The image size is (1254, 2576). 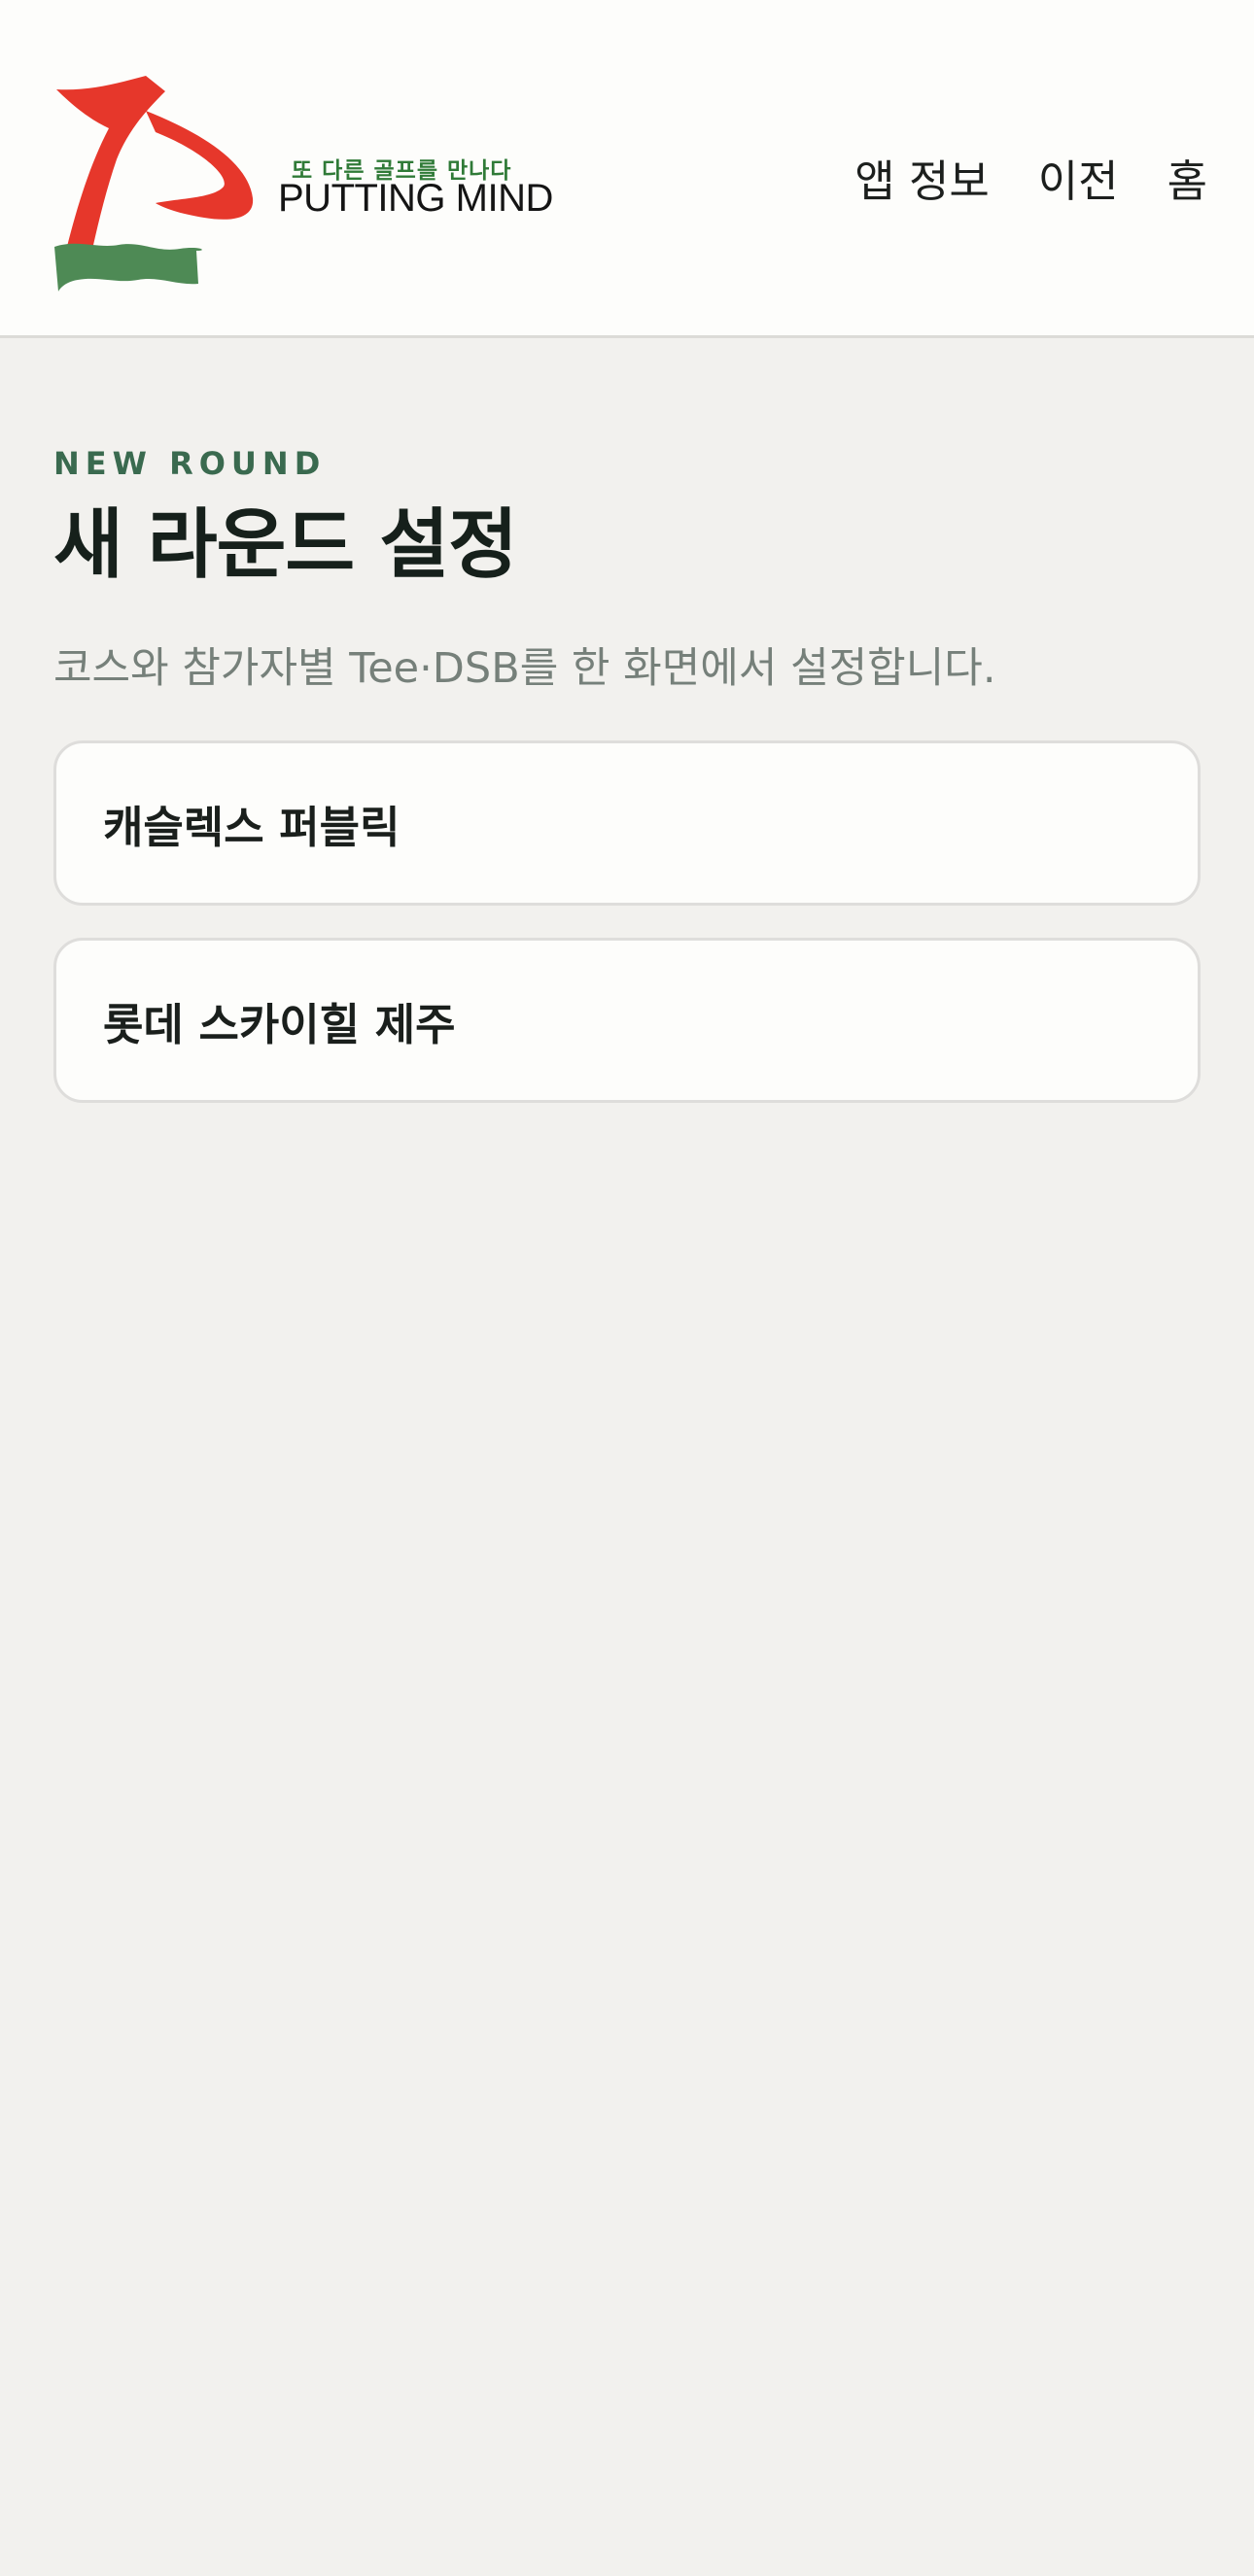 What do you see at coordinates (415, 199) in the screenshot?
I see `logo-wordmark: PUTTING MIND` at bounding box center [415, 199].